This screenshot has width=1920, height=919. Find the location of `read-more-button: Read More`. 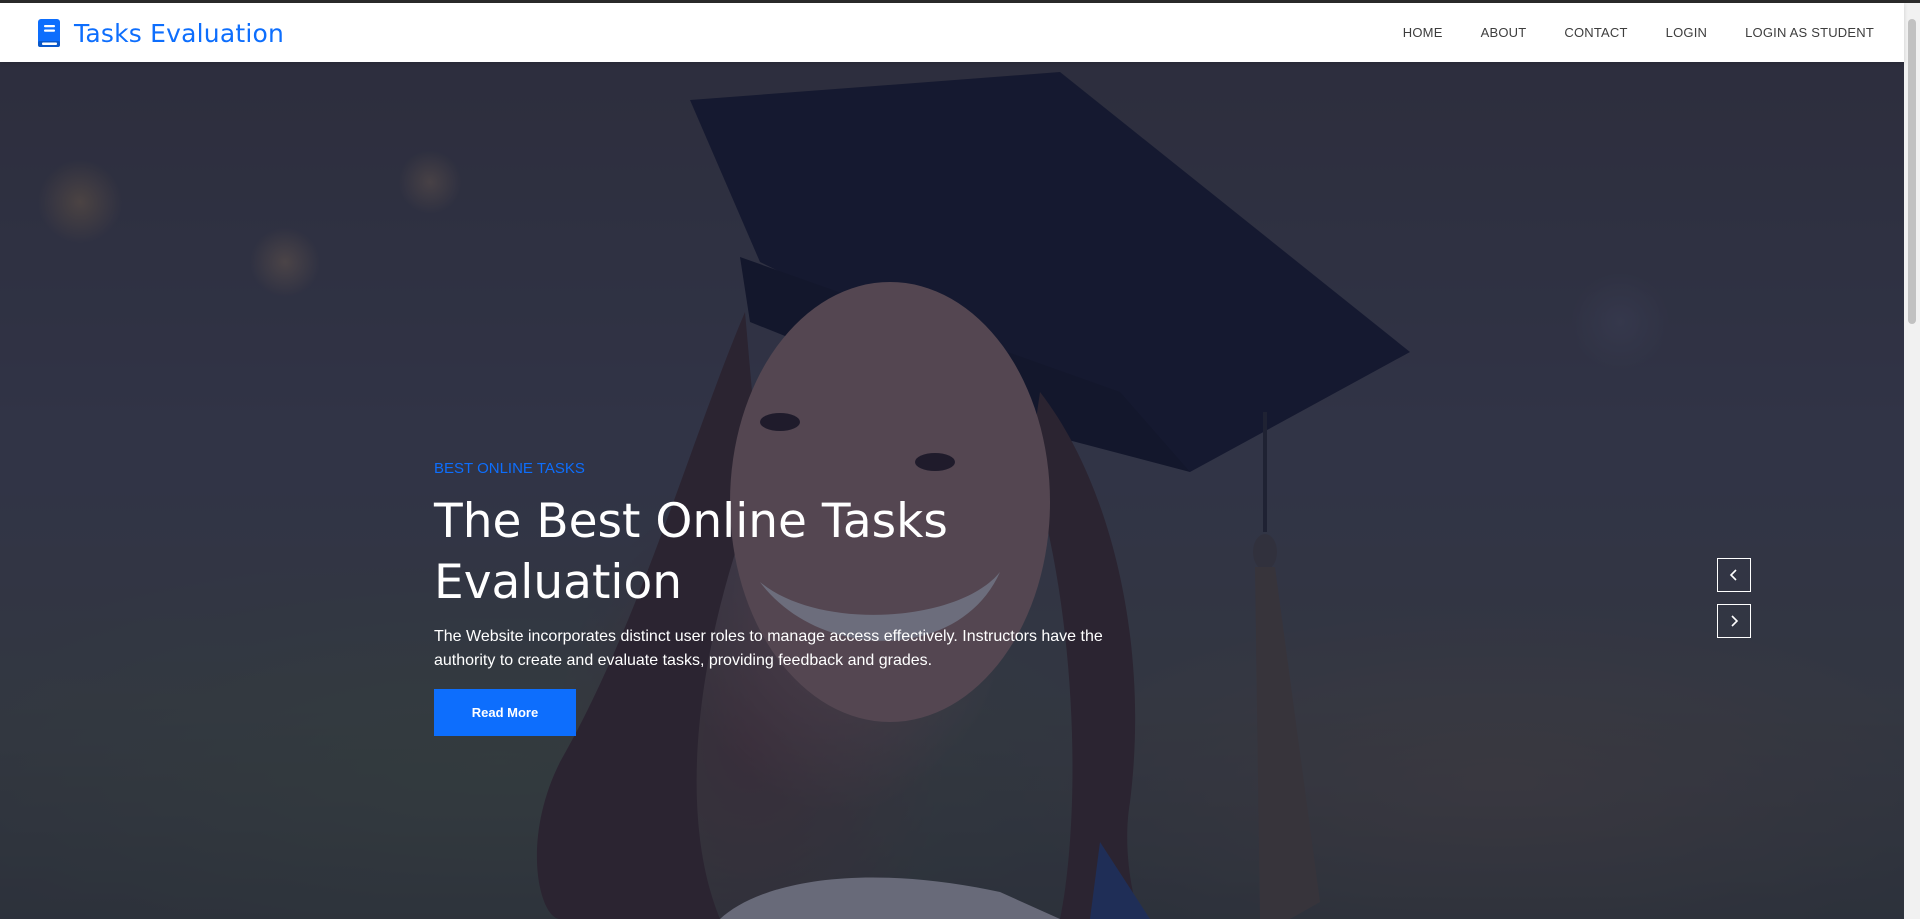

read-more-button: Read More is located at coordinates (505, 712).